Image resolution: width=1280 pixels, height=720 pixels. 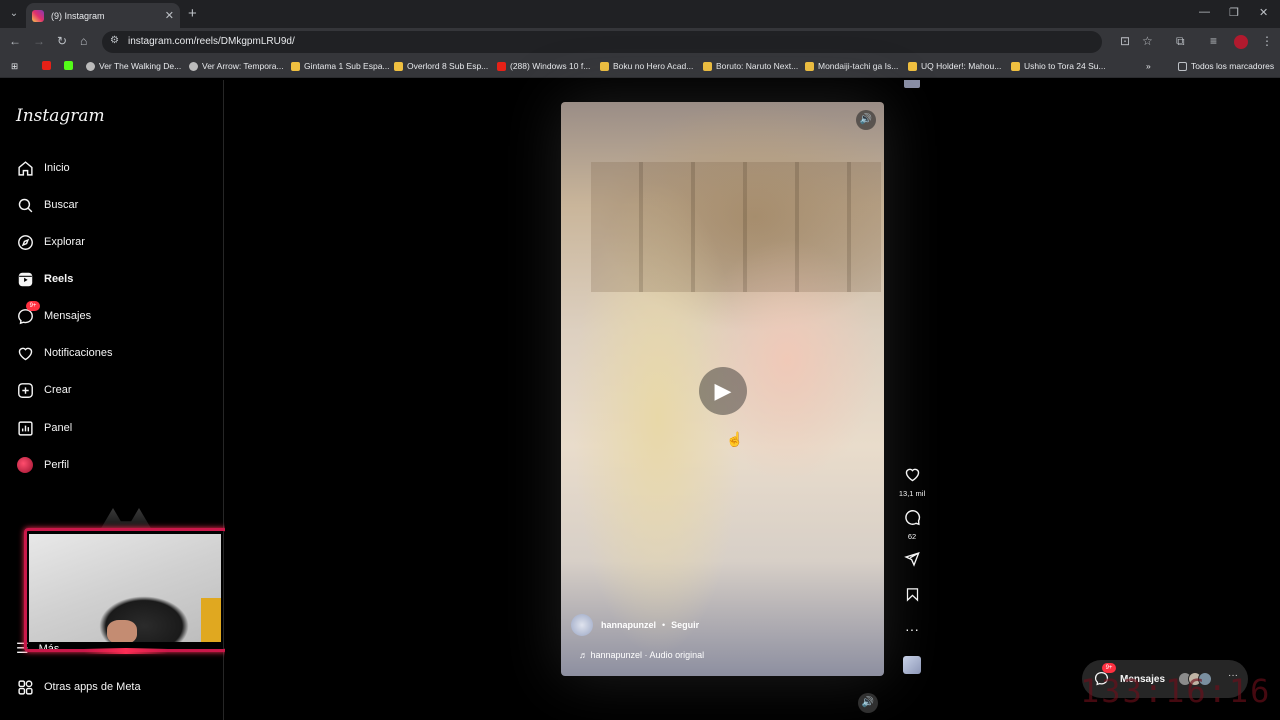 I want to click on volume-icon: 🔊, so click(x=866, y=120).